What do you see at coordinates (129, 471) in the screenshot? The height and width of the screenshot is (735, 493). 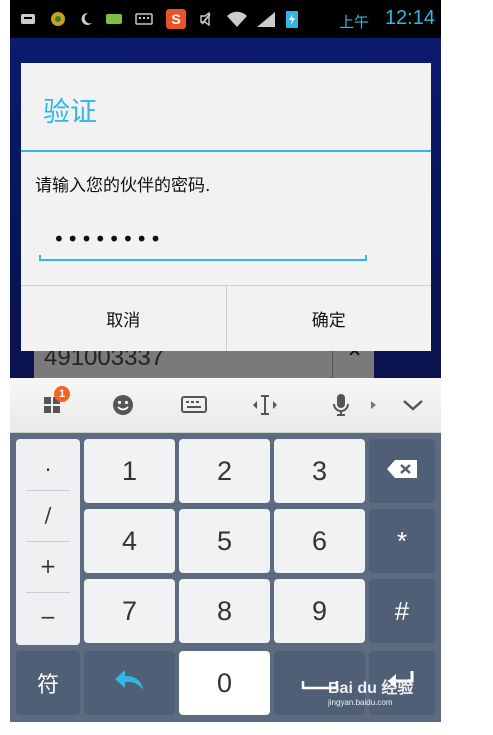 I see `key-1: 1` at bounding box center [129, 471].